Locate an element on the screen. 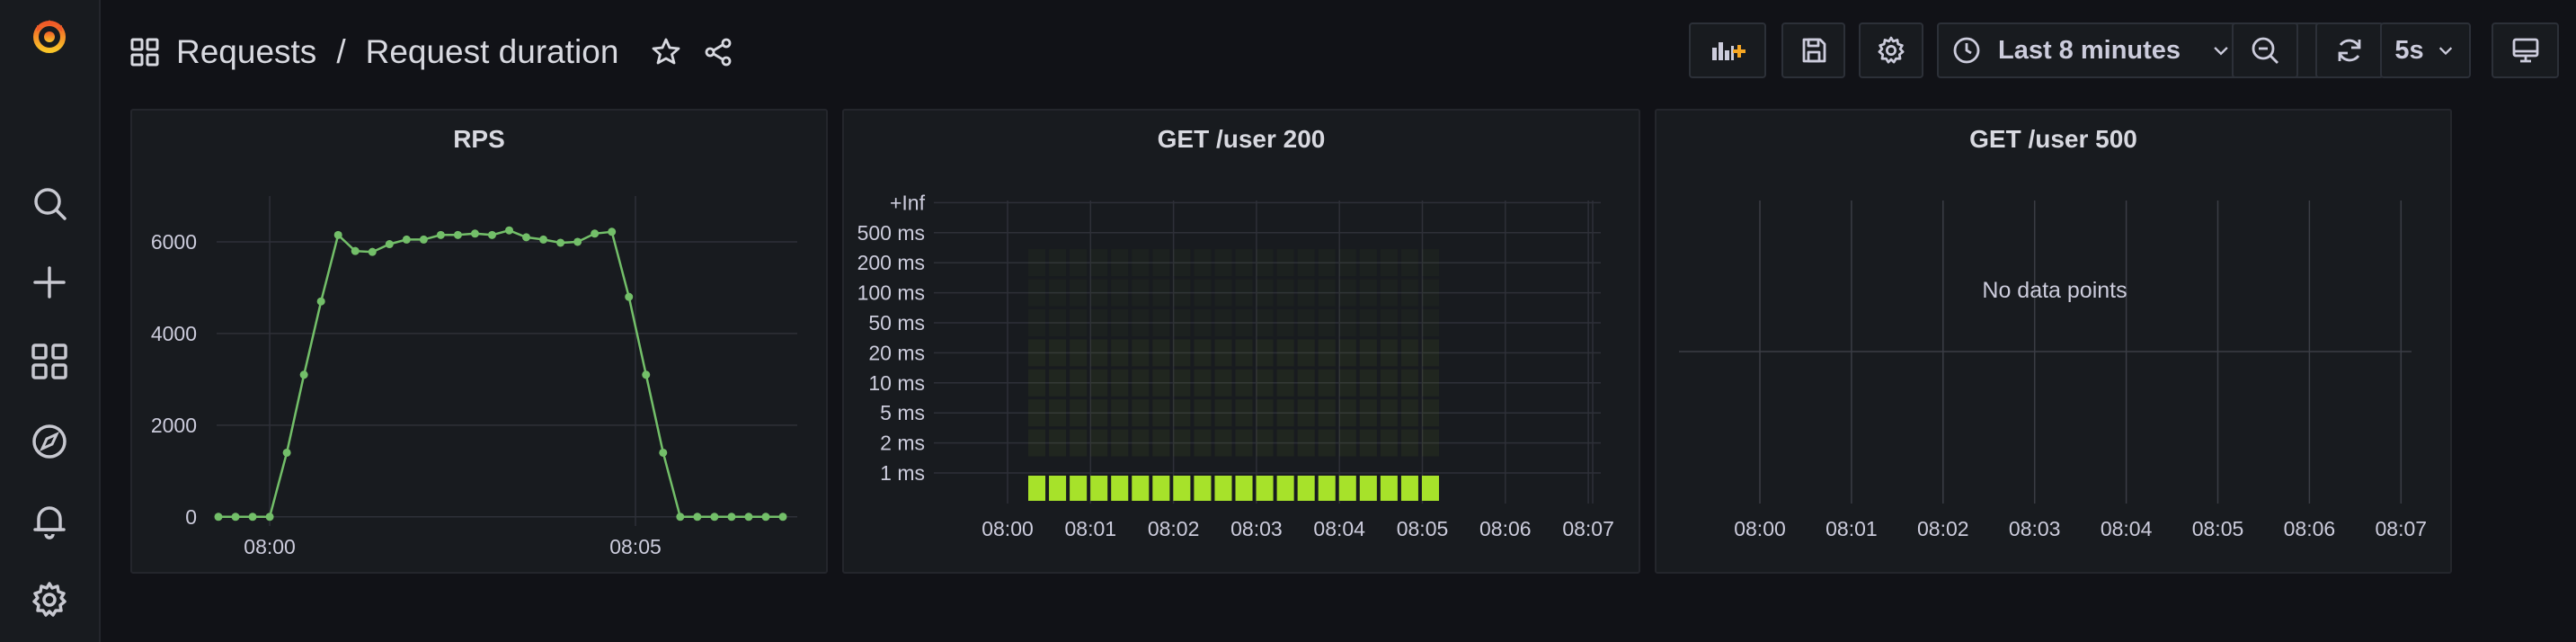 The height and width of the screenshot is (642, 2576). dashboard-title: Request duration is located at coordinates (492, 52).